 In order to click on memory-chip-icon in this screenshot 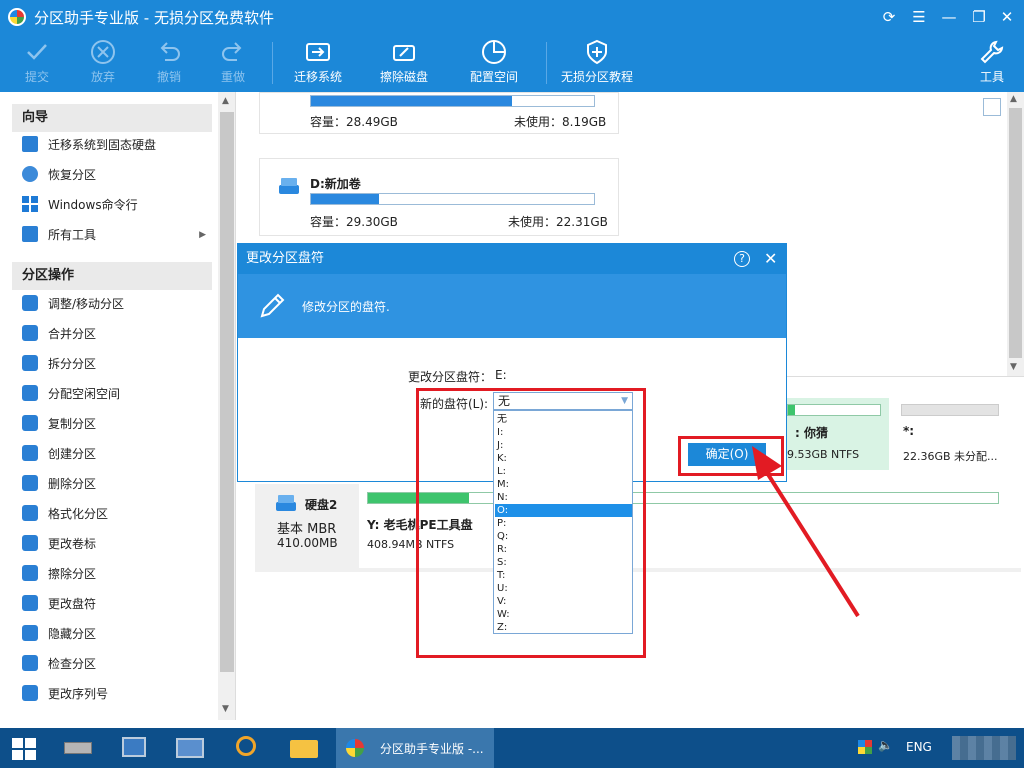, I will do `click(78, 748)`.